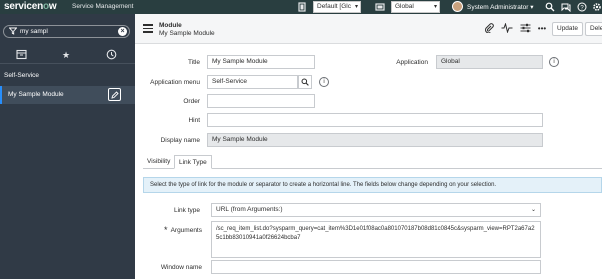  What do you see at coordinates (457, 6) in the screenshot?
I see `avatar` at bounding box center [457, 6].